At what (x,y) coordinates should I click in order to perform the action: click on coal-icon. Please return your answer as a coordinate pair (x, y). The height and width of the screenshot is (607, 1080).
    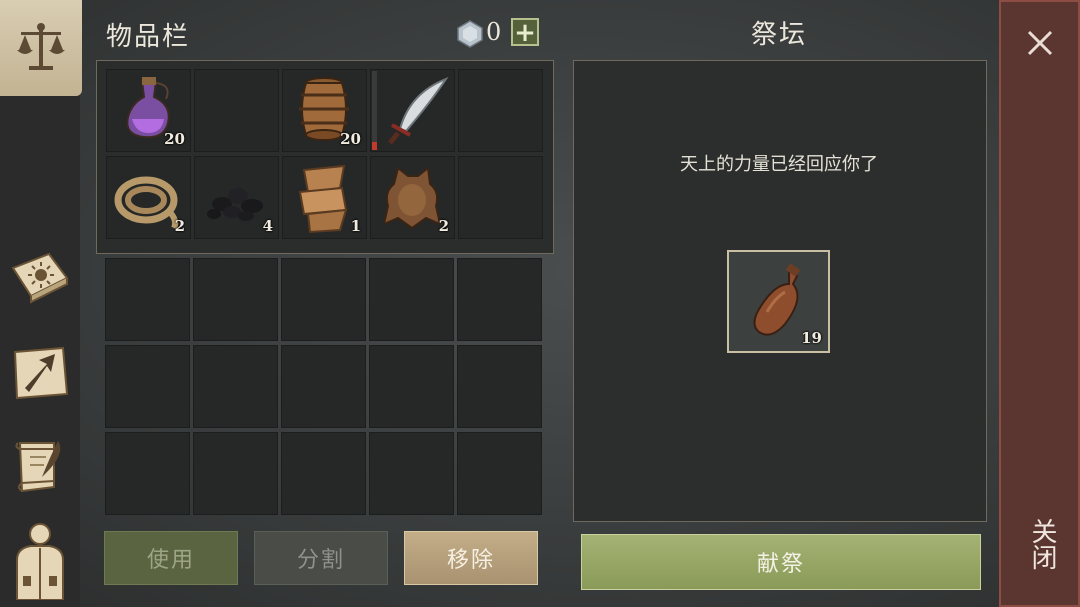
    Looking at the image, I should click on (235, 204).